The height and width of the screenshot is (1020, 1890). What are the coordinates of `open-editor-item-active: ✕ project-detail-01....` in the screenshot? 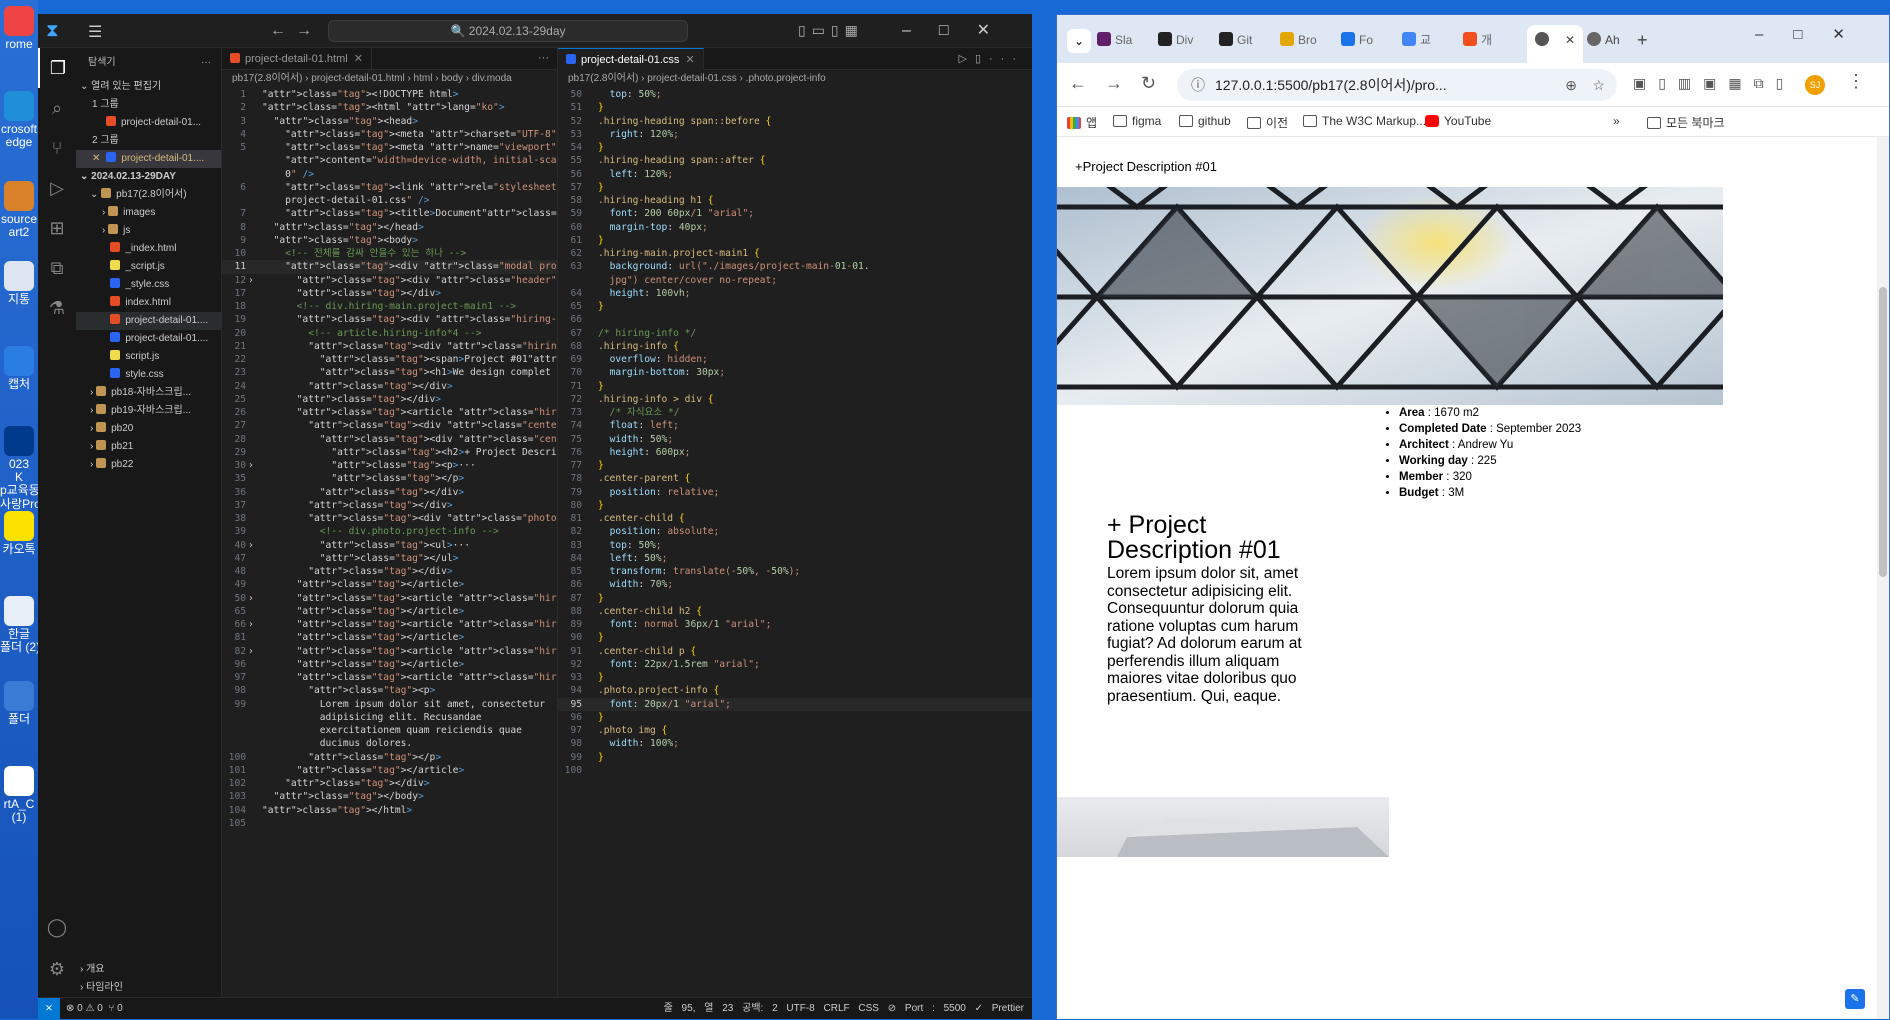 It's located at (148, 159).